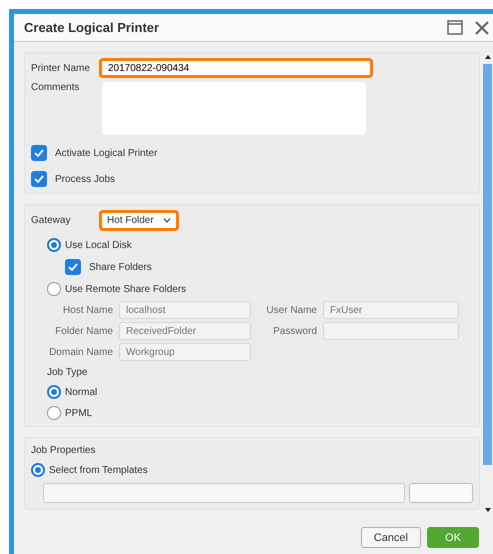 The height and width of the screenshot is (554, 493). I want to click on section-label: Job Properties, so click(63, 450).